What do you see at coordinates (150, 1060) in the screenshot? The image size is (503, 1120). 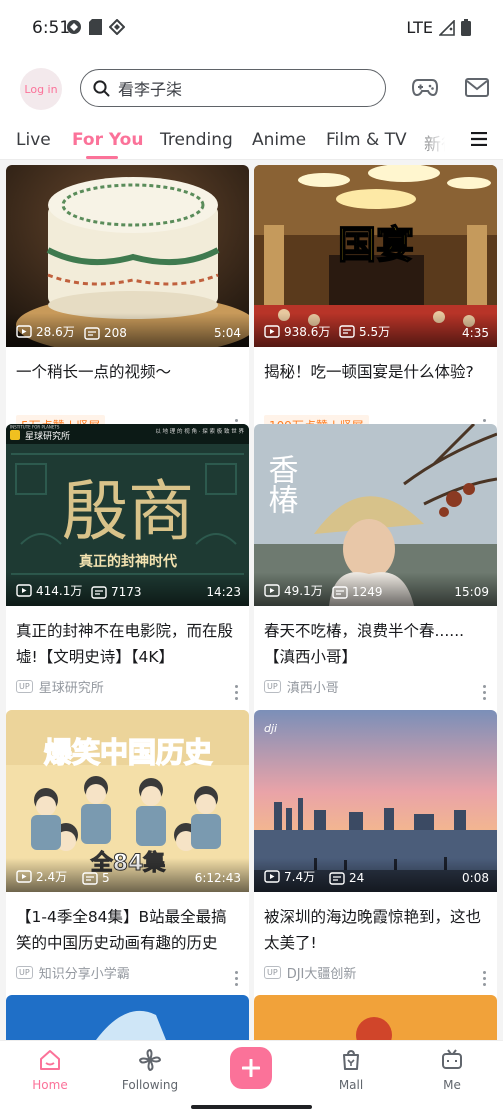 I see `following-icon` at bounding box center [150, 1060].